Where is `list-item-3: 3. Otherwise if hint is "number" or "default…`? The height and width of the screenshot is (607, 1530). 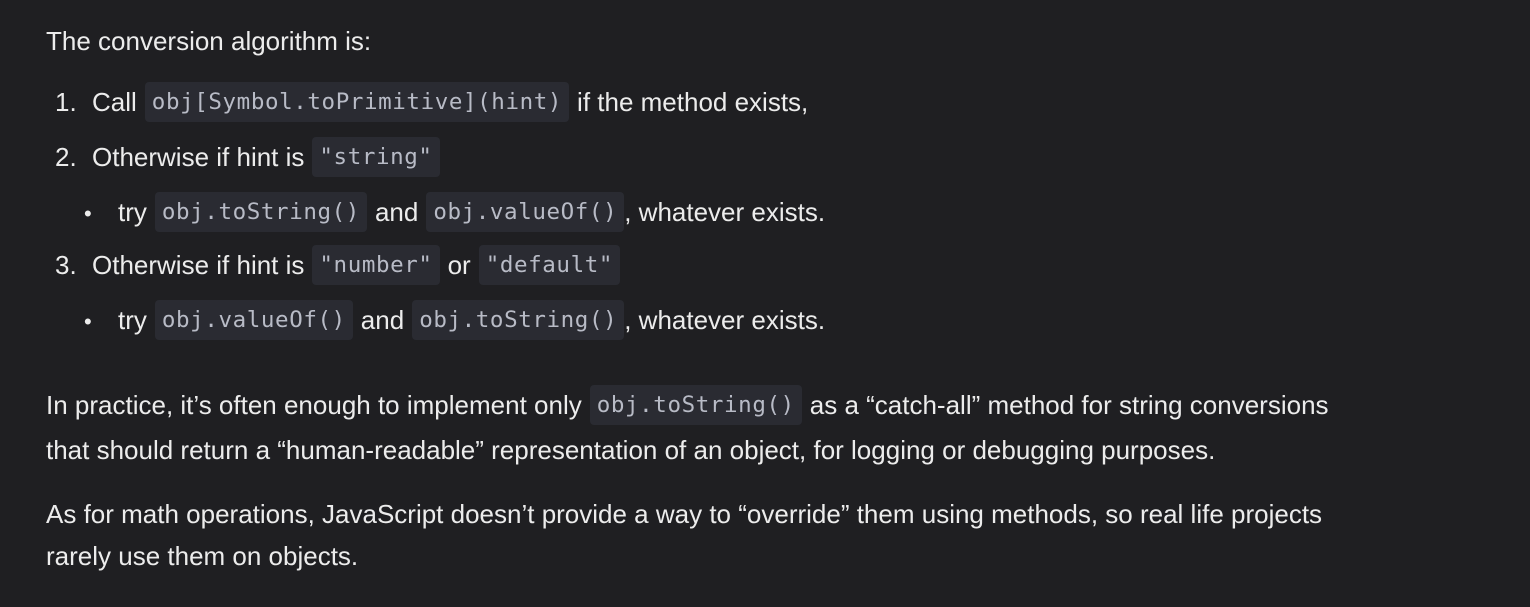
list-item-3: 3. Otherwise if hint is "number" or "default… is located at coordinates (338, 265).